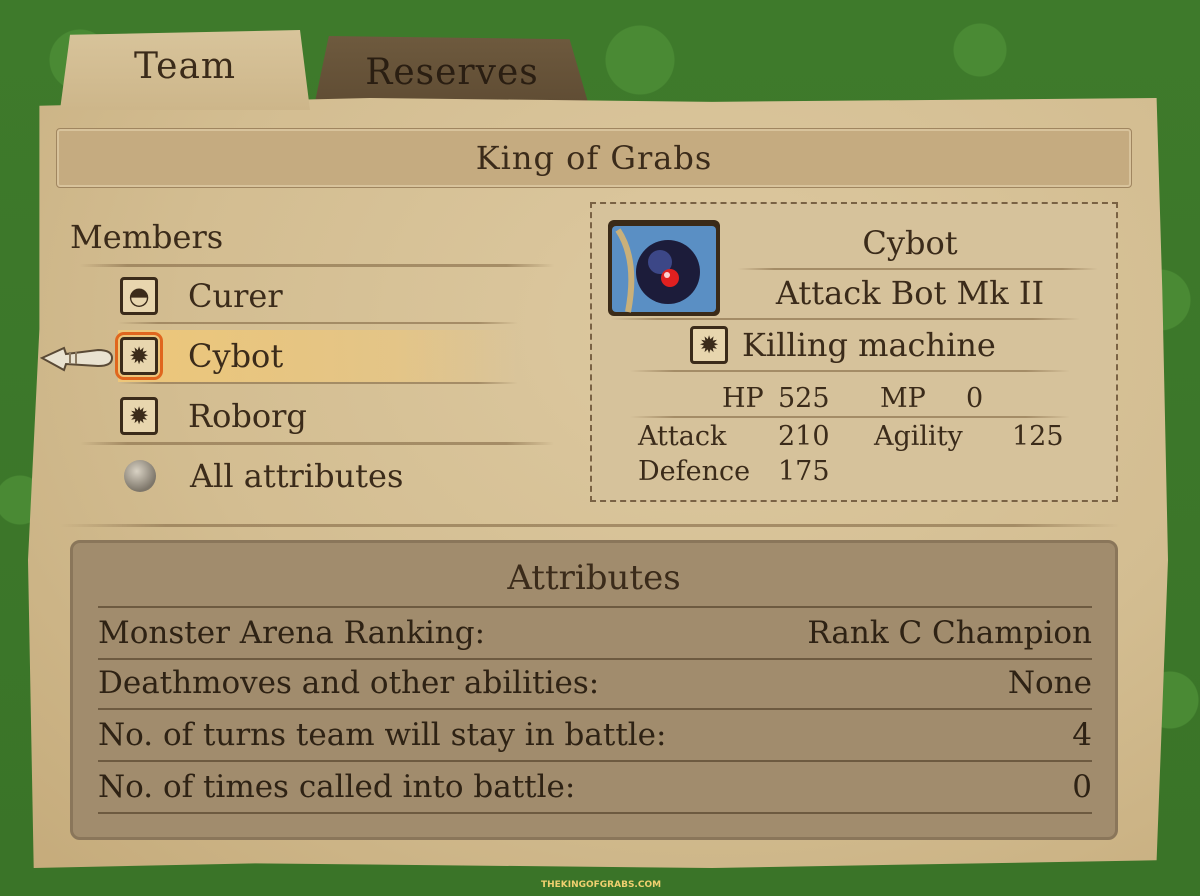 Image resolution: width=1200 pixels, height=896 pixels. I want to click on all-attributes-label: All attributes, so click(297, 476).